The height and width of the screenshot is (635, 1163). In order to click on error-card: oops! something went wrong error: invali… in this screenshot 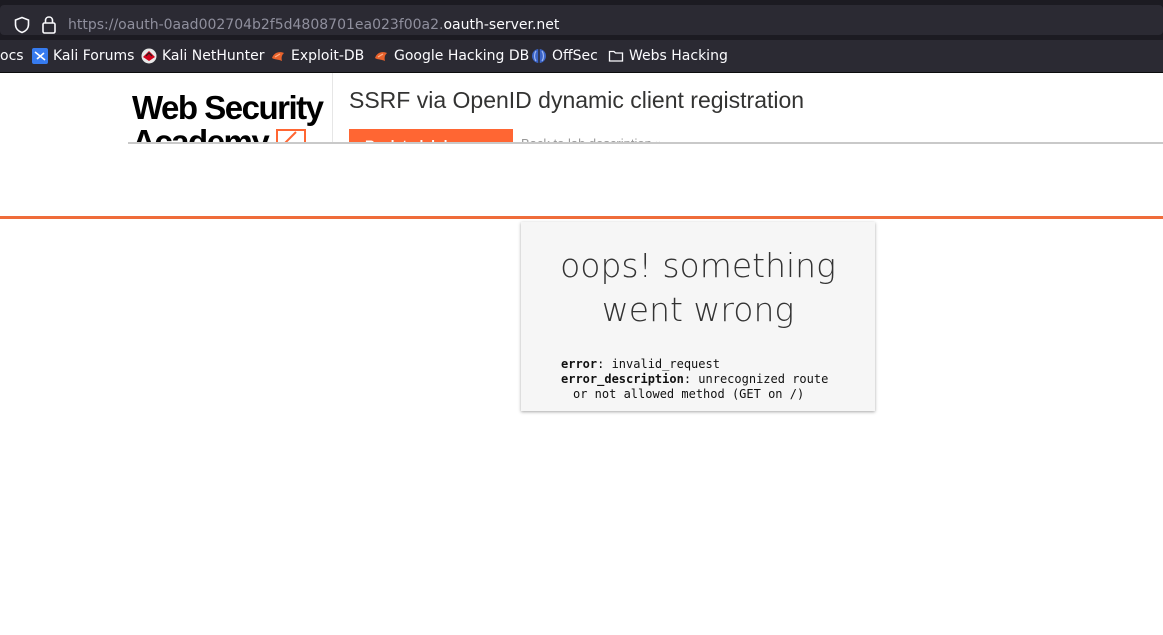, I will do `click(698, 316)`.